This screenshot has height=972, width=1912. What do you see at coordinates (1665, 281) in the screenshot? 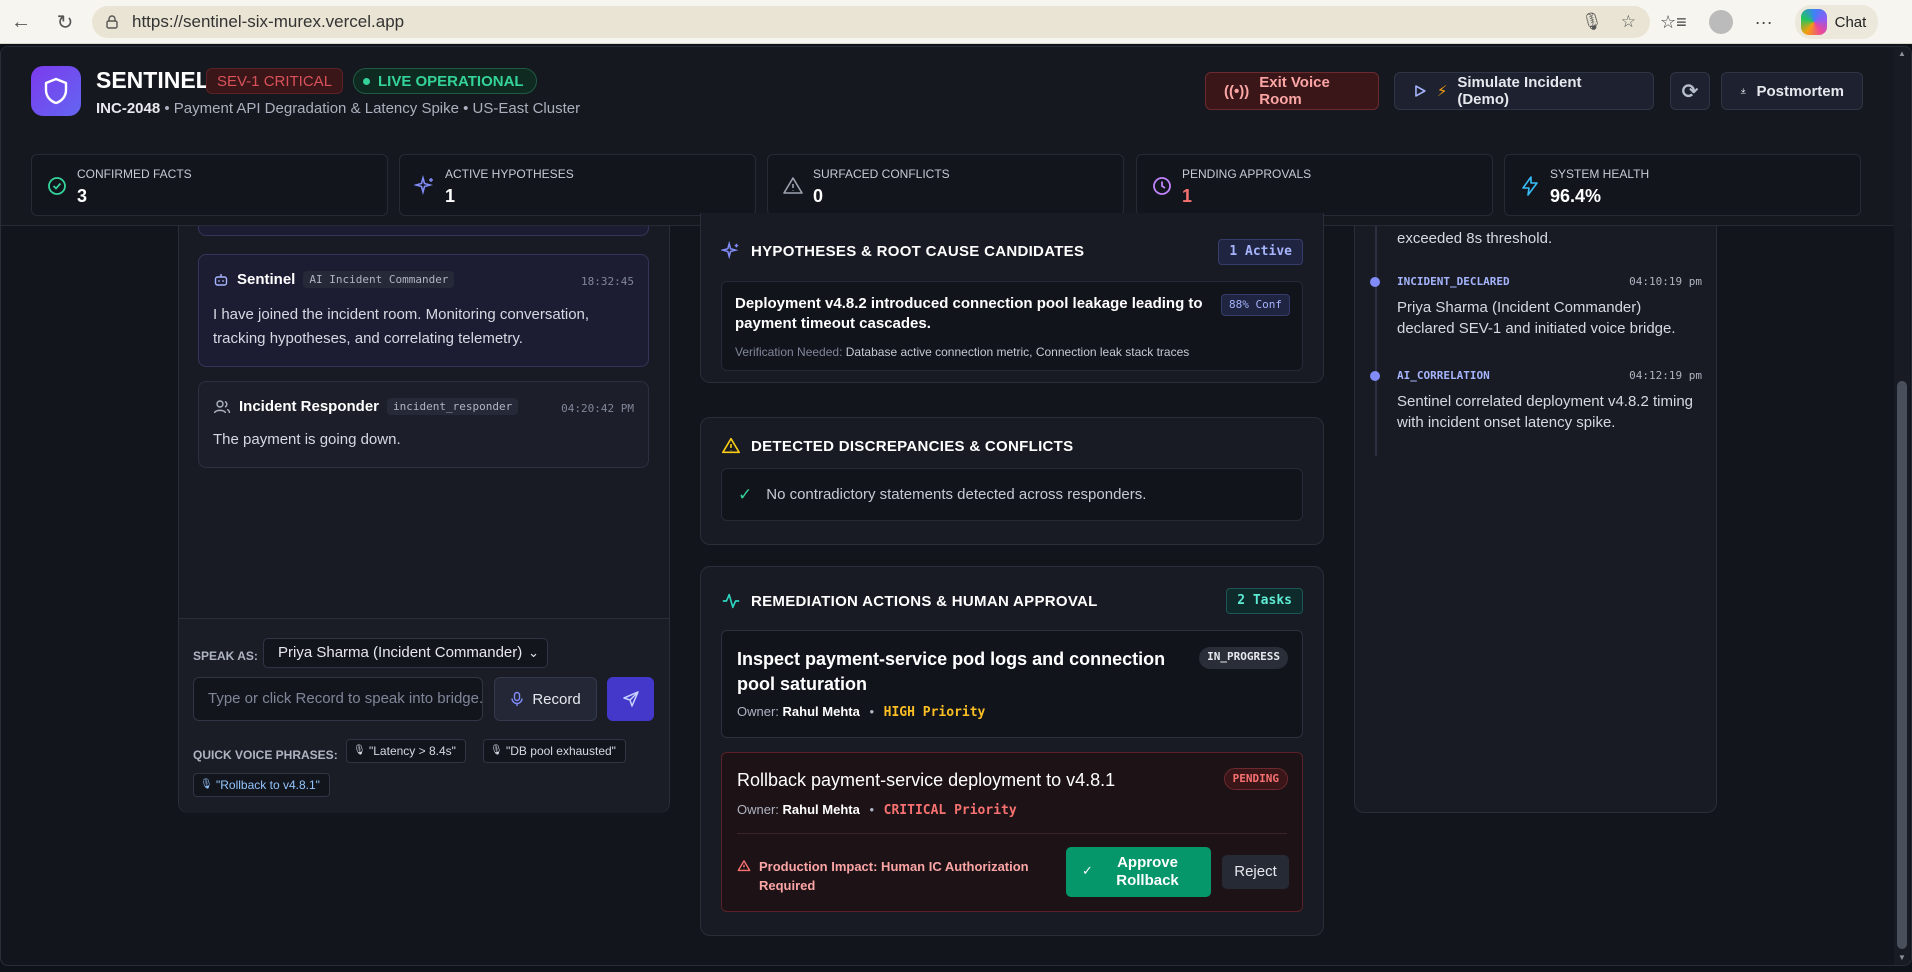
I see `event-time: 04:10:19 pm` at bounding box center [1665, 281].